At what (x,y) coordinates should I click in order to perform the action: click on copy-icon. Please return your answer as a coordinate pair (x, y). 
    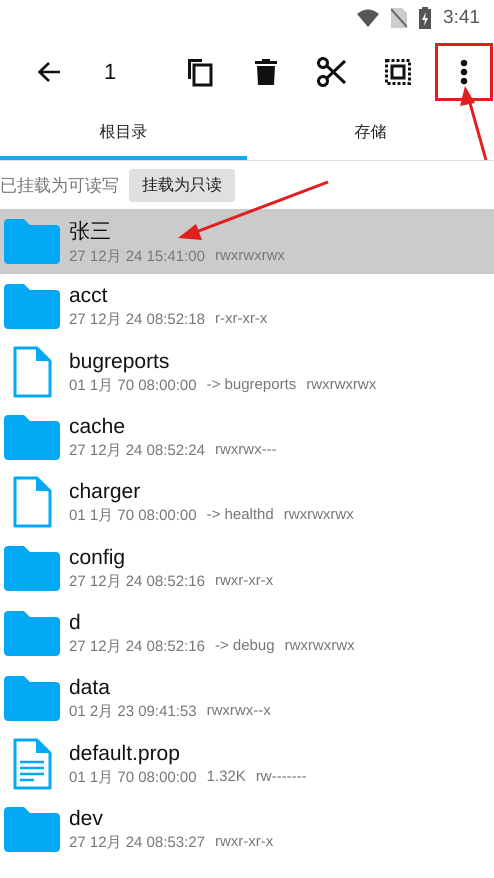
    Looking at the image, I should click on (200, 72).